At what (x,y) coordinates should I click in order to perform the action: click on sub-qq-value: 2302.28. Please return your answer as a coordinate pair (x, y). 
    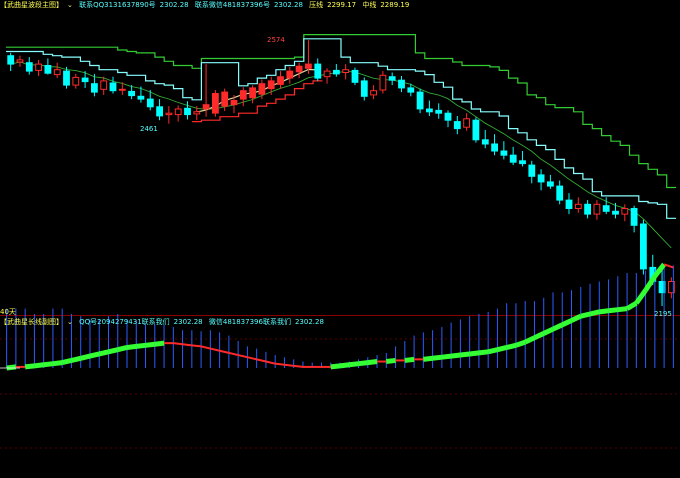
    Looking at the image, I should click on (188, 322).